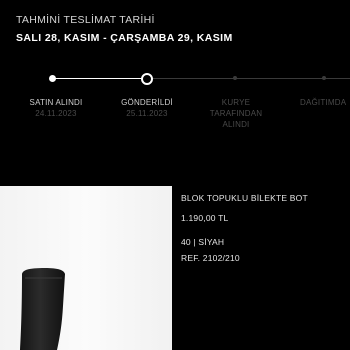 The width and height of the screenshot is (350, 350). What do you see at coordinates (52, 78) in the screenshot?
I see `step-dot-purchased` at bounding box center [52, 78].